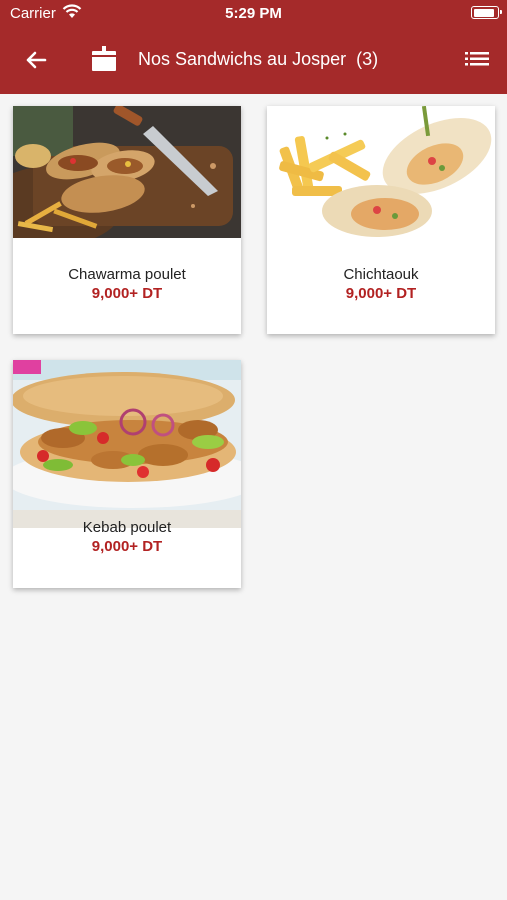 Image resolution: width=507 pixels, height=900 pixels. I want to click on status-time: 5:29 PM, so click(253, 13).